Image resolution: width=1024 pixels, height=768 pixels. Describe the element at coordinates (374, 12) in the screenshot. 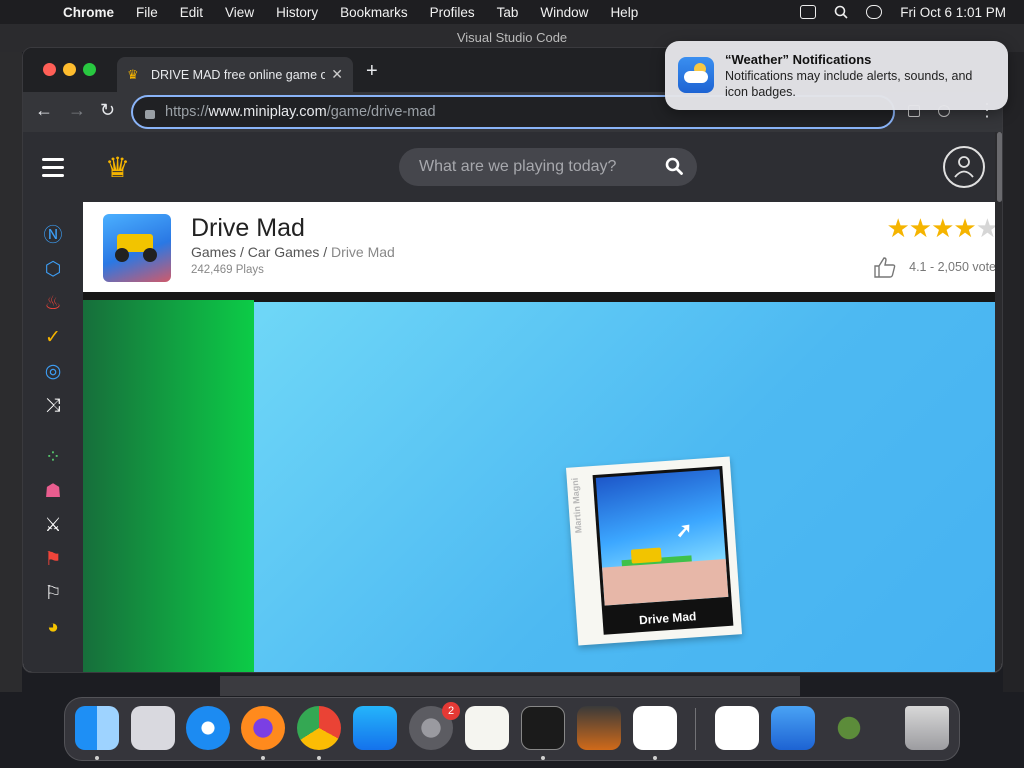

I see `menu-bookmarks: Bookmarks` at that location.